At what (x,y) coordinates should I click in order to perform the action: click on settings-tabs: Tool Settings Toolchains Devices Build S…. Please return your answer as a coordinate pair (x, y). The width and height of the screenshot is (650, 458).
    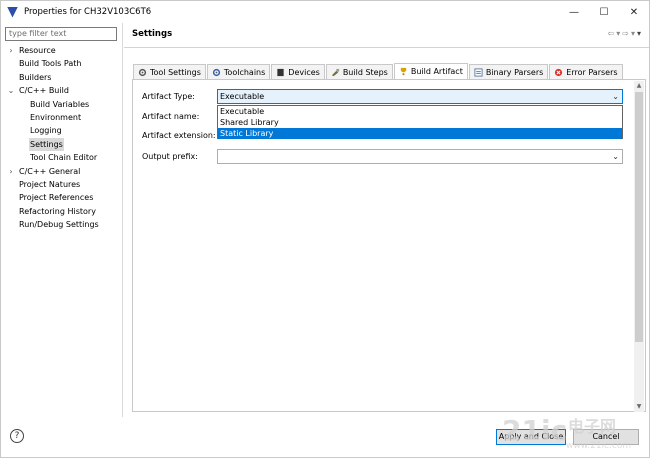
    Looking at the image, I should click on (378, 71).